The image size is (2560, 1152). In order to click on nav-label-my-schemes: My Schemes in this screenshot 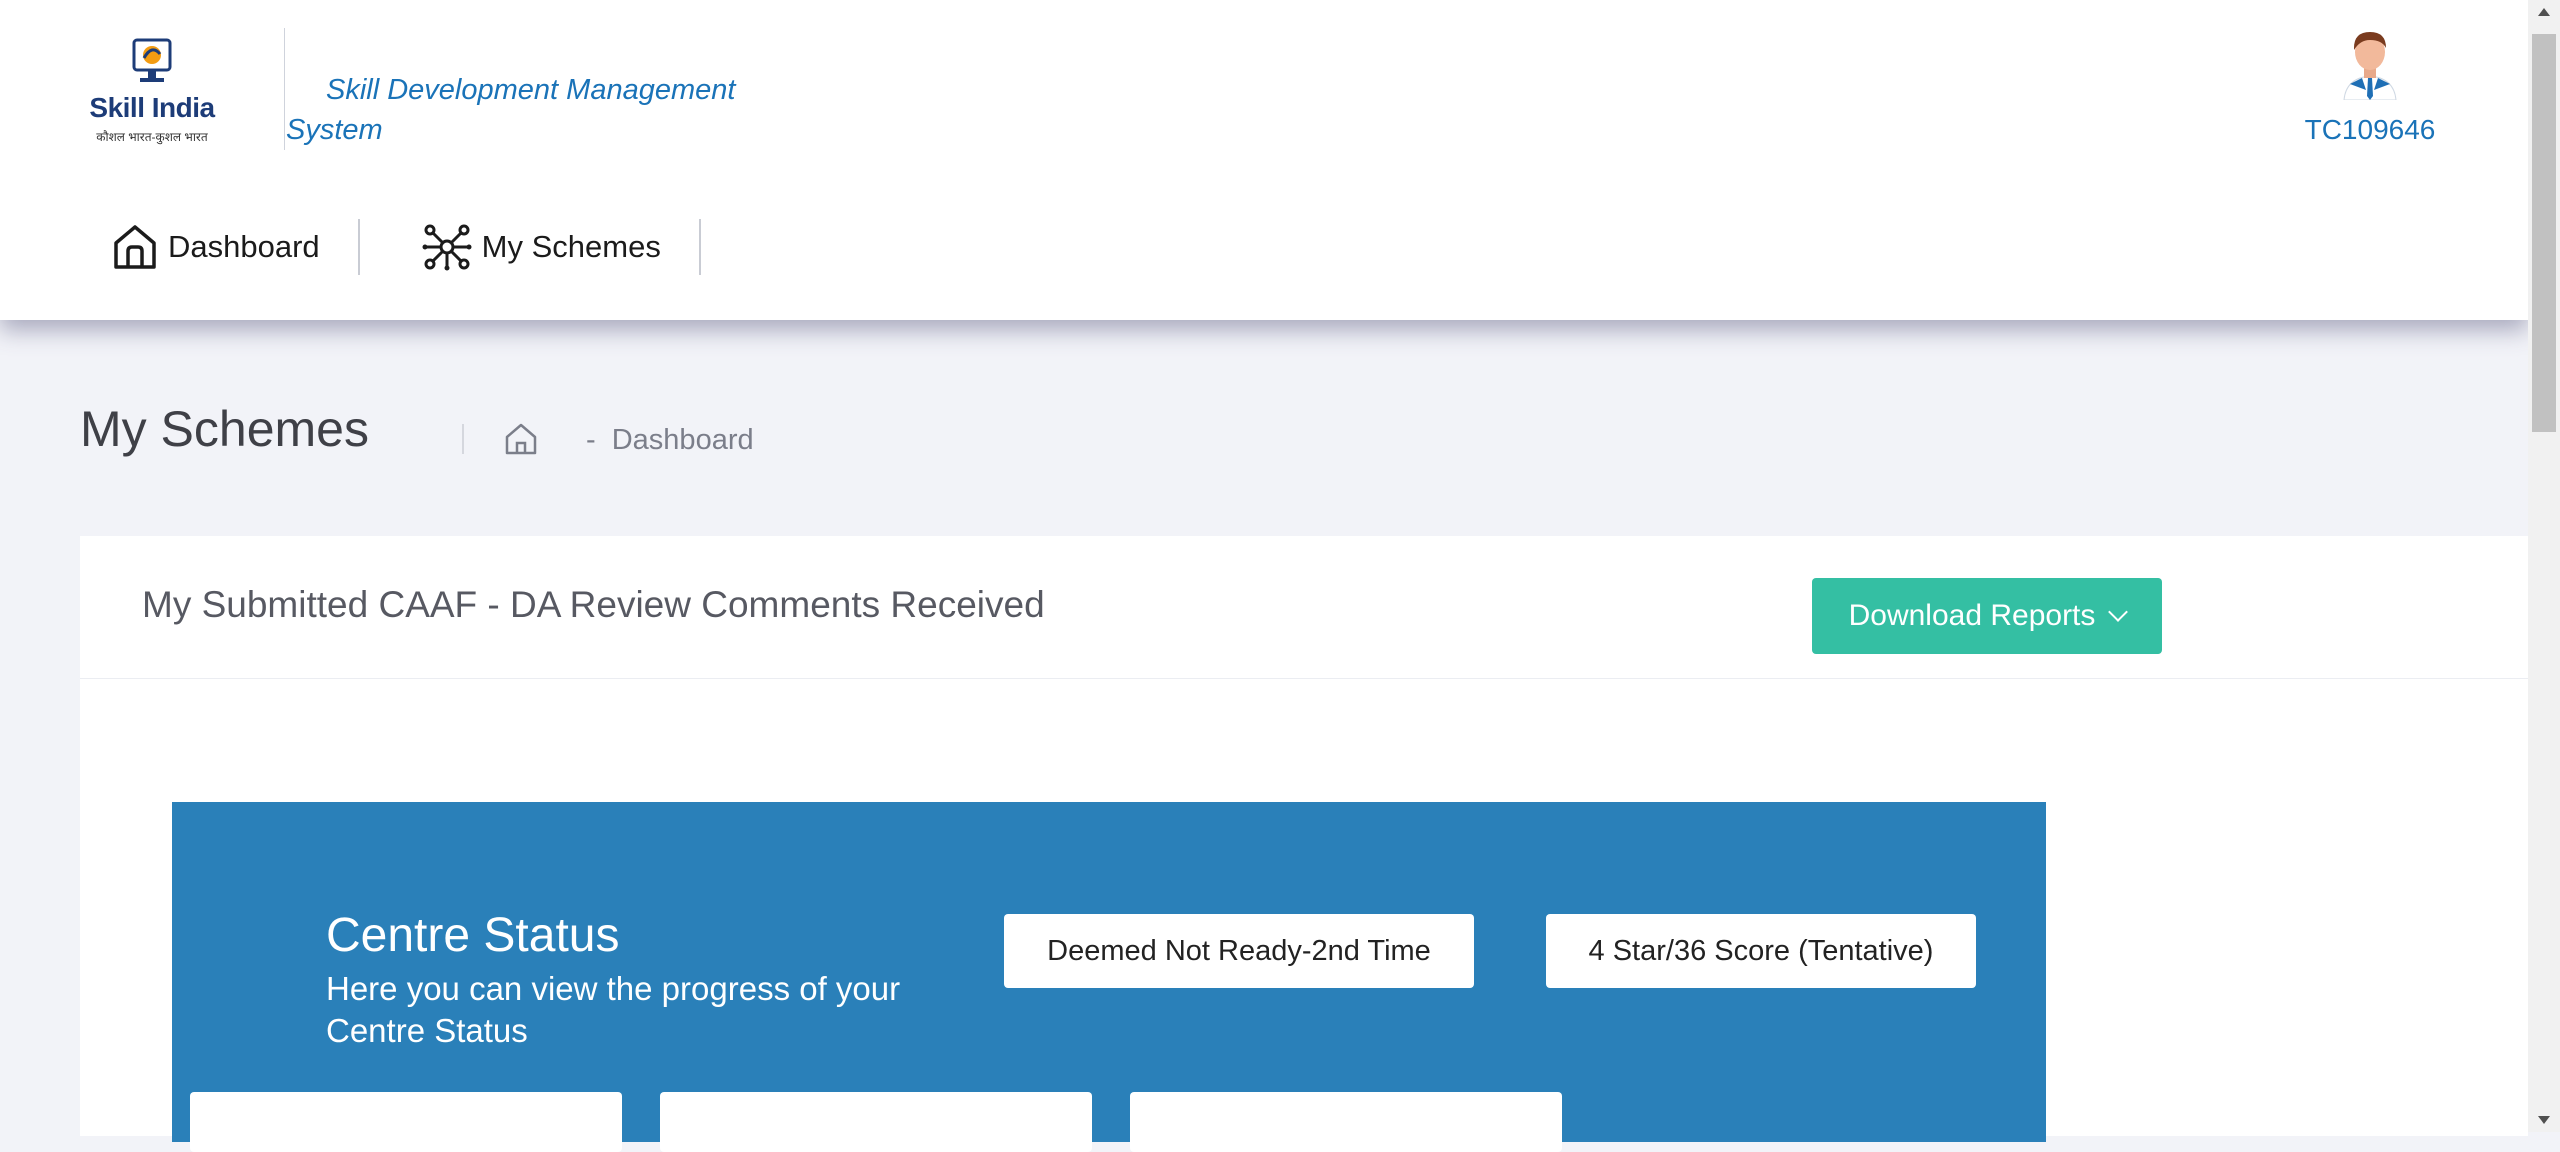, I will do `click(571, 246)`.